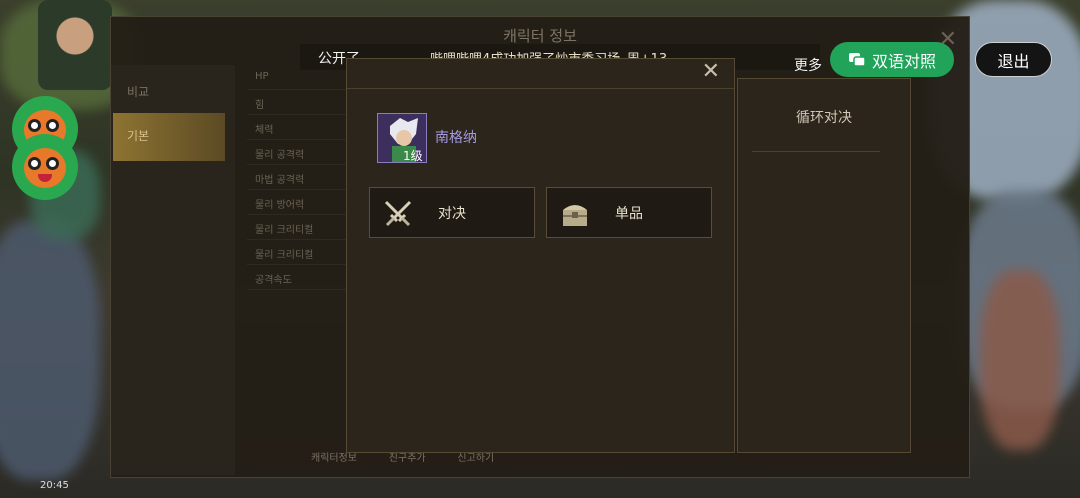 This screenshot has width=1080, height=498. What do you see at coordinates (173, 270) in the screenshot?
I see `character-info-tabs: 비교 기본` at bounding box center [173, 270].